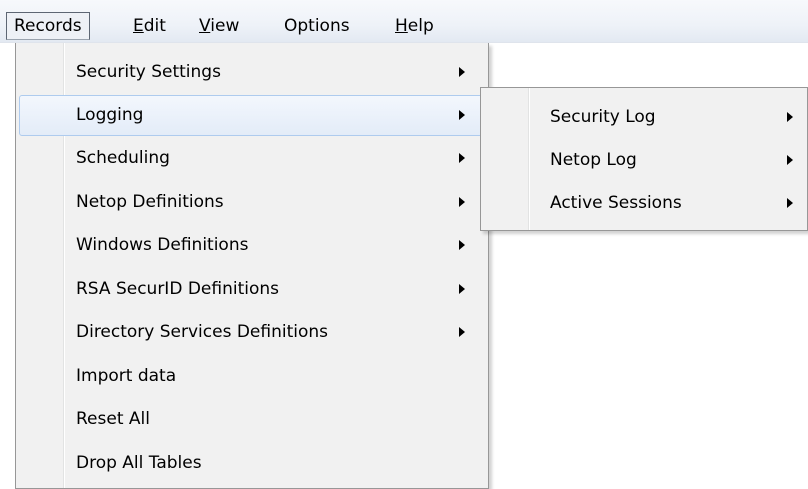 Image resolution: width=808 pixels, height=489 pixels. What do you see at coordinates (110, 115) in the screenshot?
I see `menu-item-label: Logging` at bounding box center [110, 115].